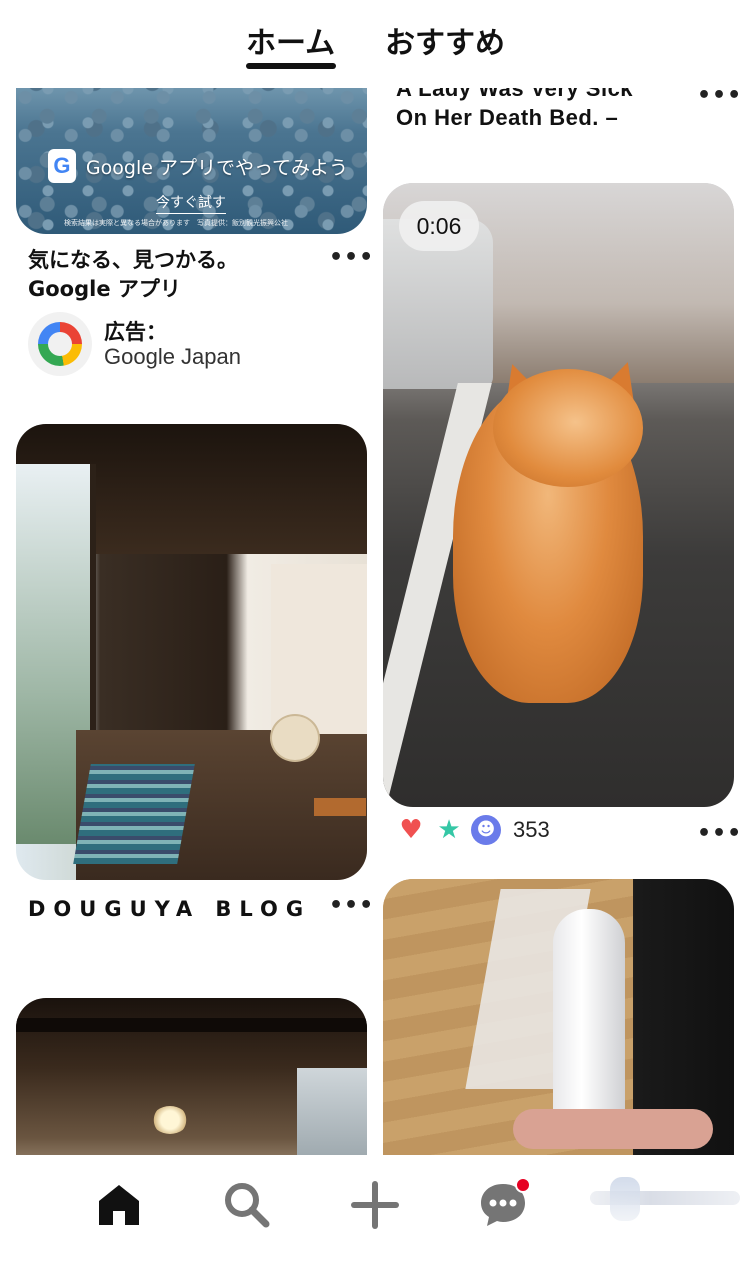 The width and height of the screenshot is (750, 1287). Describe the element at coordinates (295, 738) in the screenshot. I see `photo-basket` at that location.